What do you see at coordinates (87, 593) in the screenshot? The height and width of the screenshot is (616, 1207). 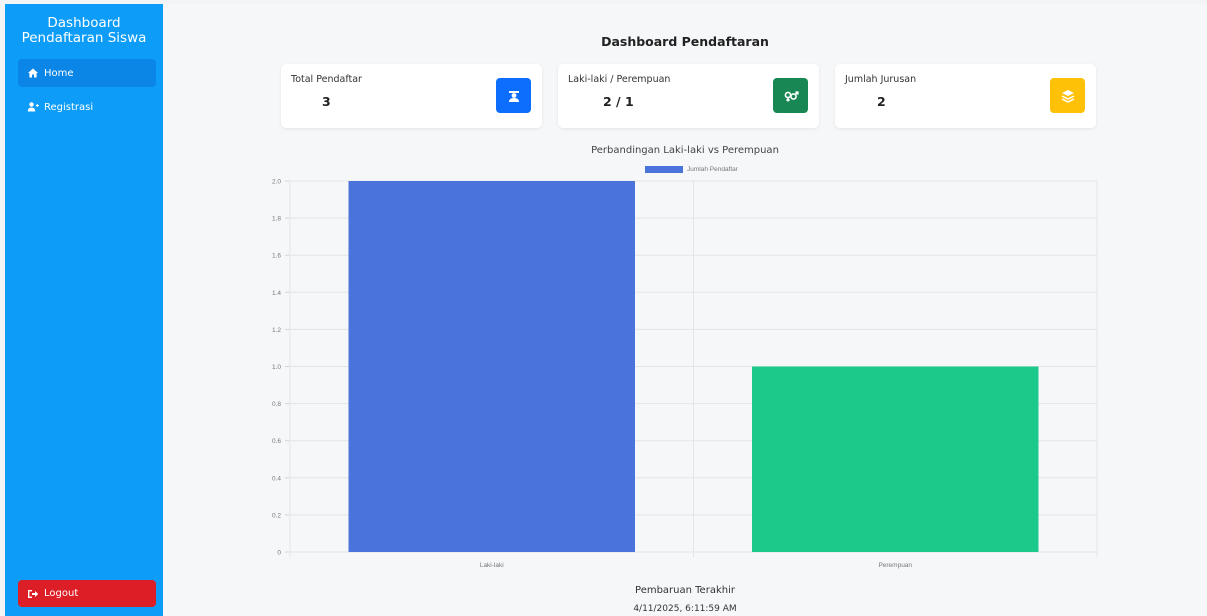 I see `logout-button: Logout` at bounding box center [87, 593].